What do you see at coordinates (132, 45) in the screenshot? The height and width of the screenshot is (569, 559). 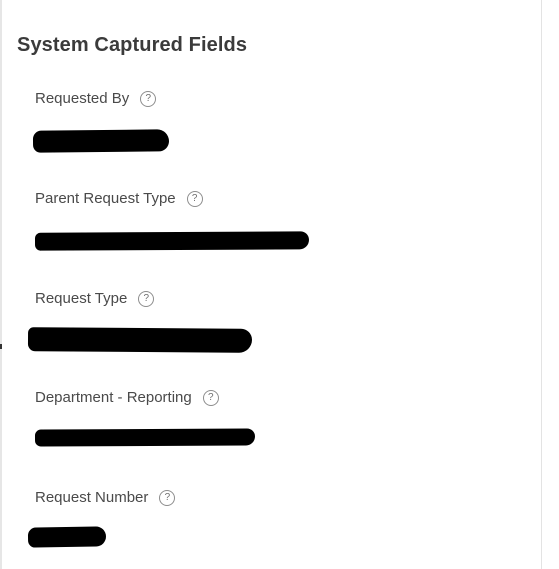 I see `section-title: System Captured Fields` at bounding box center [132, 45].